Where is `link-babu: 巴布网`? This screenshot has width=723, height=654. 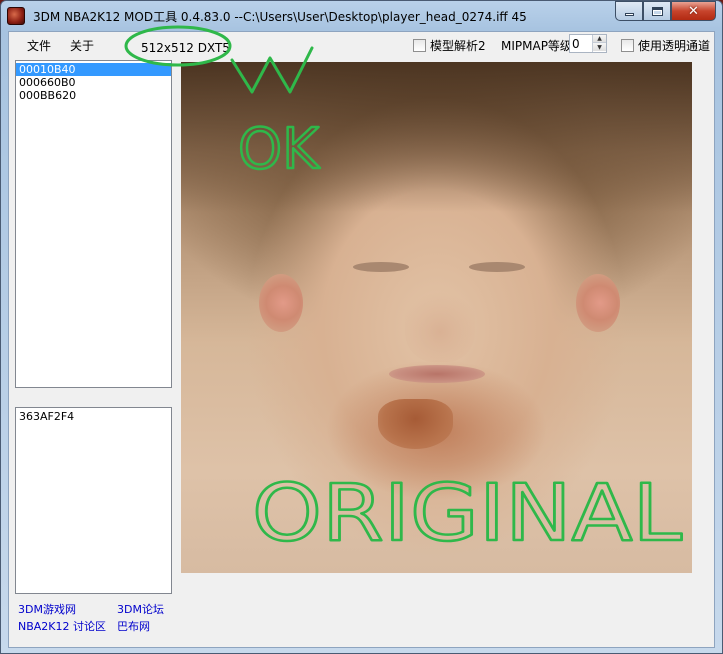
link-babu: 巴布网 is located at coordinates (133, 626).